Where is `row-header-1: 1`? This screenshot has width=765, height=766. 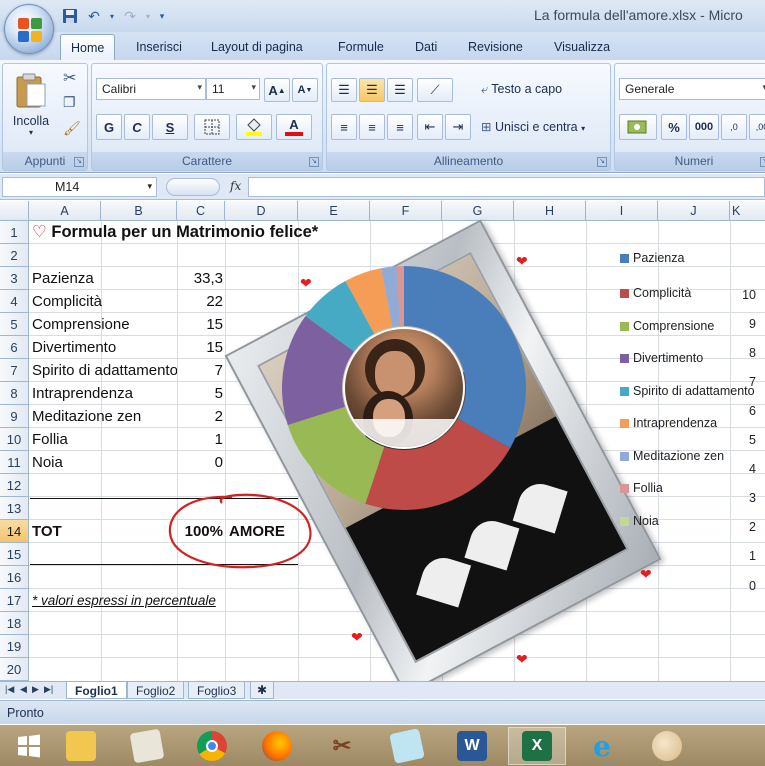 row-header-1: 1 is located at coordinates (14, 232).